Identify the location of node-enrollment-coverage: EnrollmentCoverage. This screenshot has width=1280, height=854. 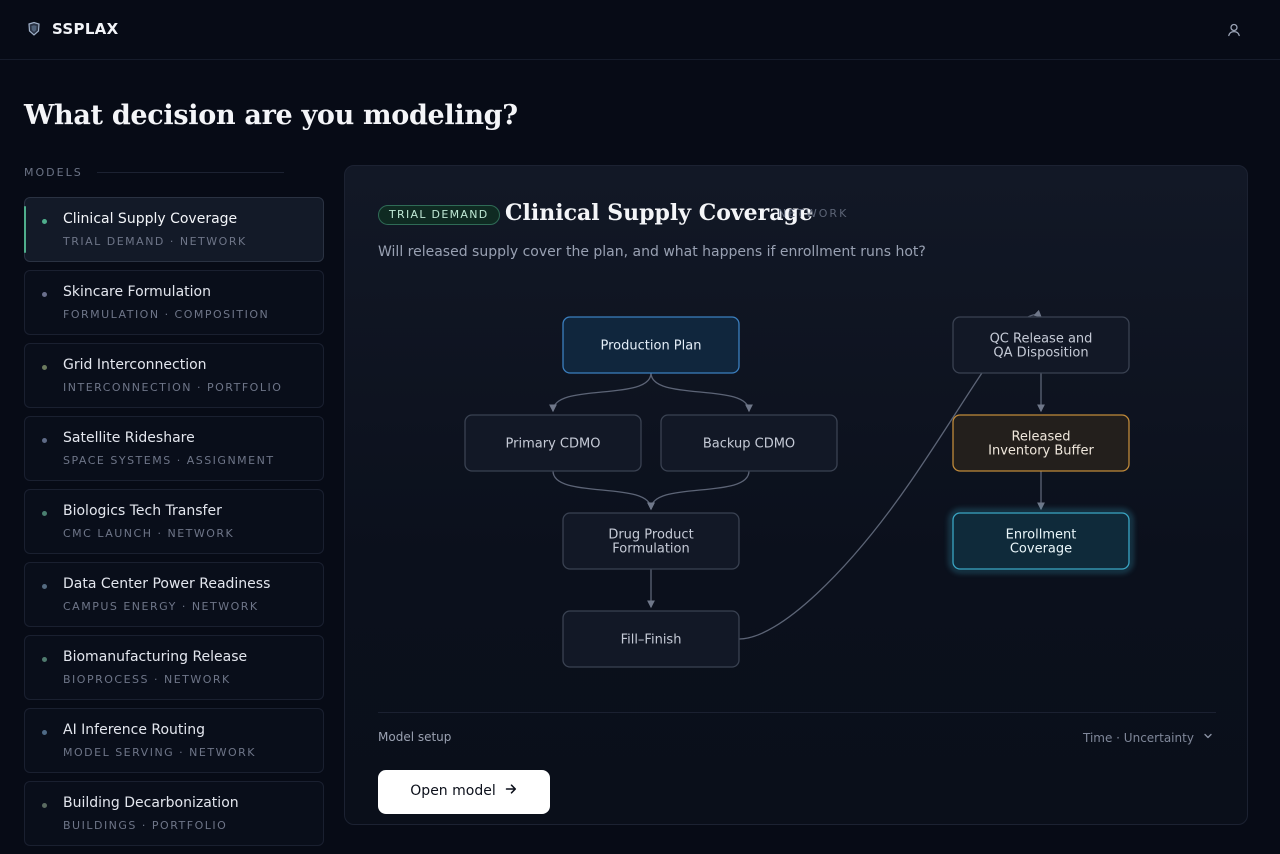
(1041, 541).